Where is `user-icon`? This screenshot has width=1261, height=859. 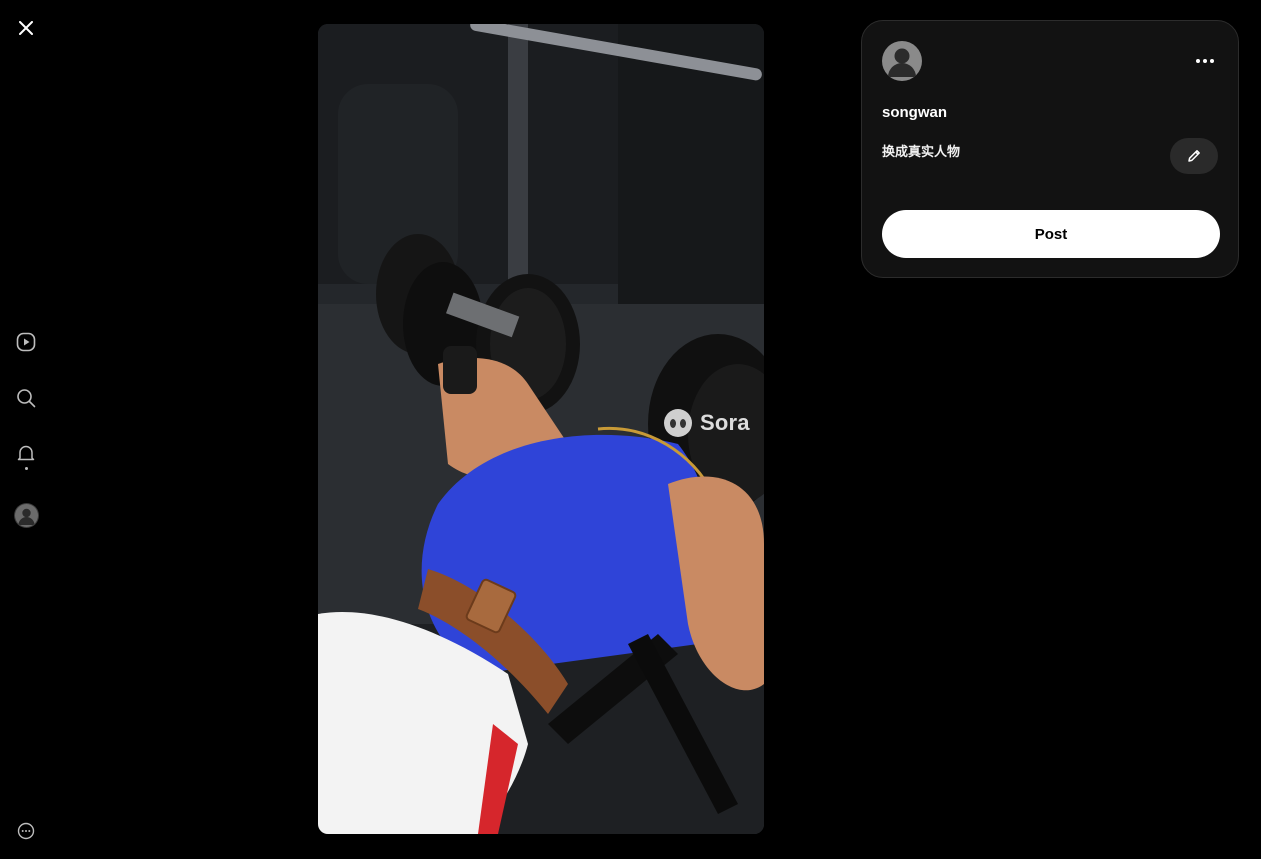
user-icon is located at coordinates (902, 62).